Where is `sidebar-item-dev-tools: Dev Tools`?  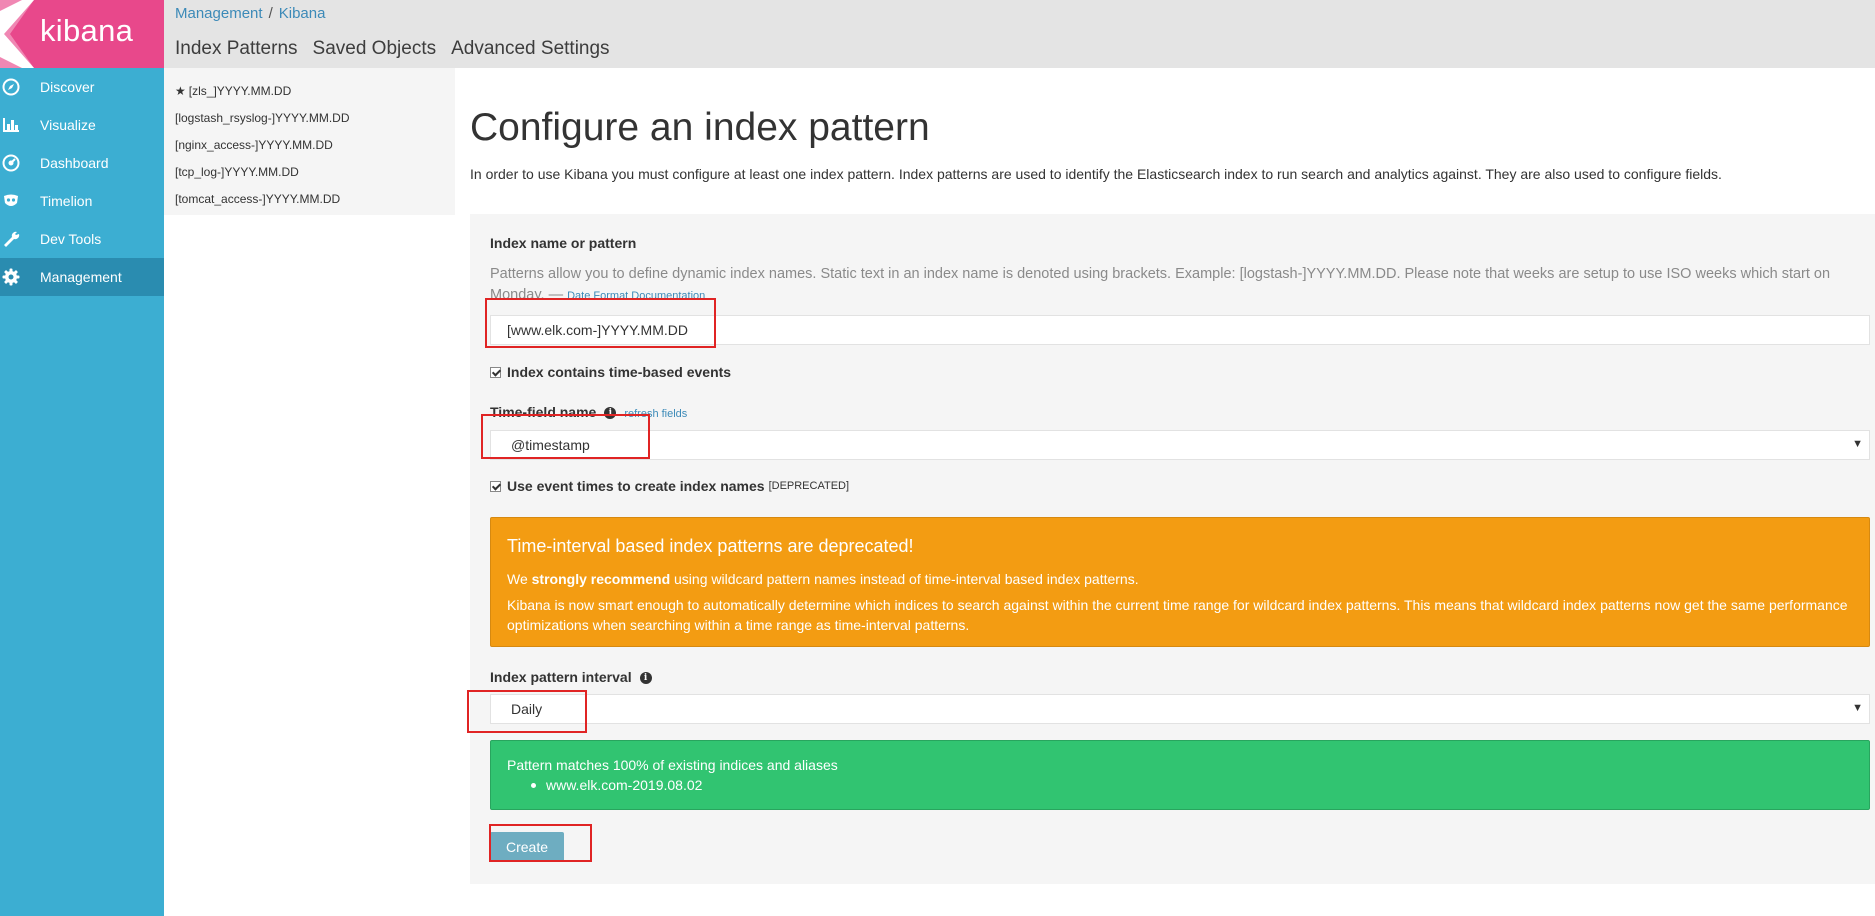
sidebar-item-dev-tools: Dev Tools is located at coordinates (82, 239).